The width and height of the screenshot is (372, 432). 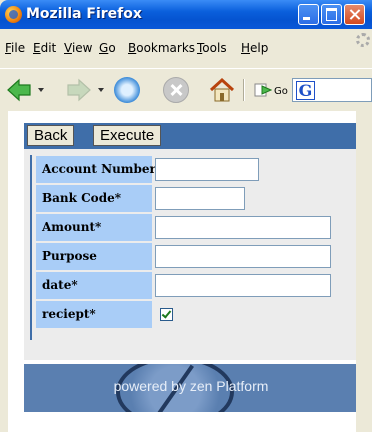 I want to click on go-label: Go, so click(x=281, y=91).